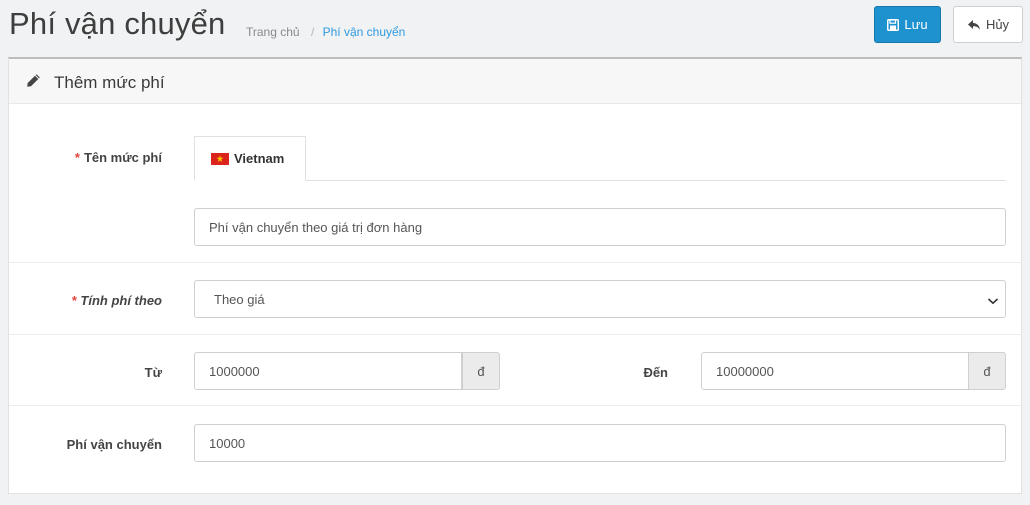 The height and width of the screenshot is (505, 1030). What do you see at coordinates (153, 372) in the screenshot?
I see `from-label: Từ` at bounding box center [153, 372].